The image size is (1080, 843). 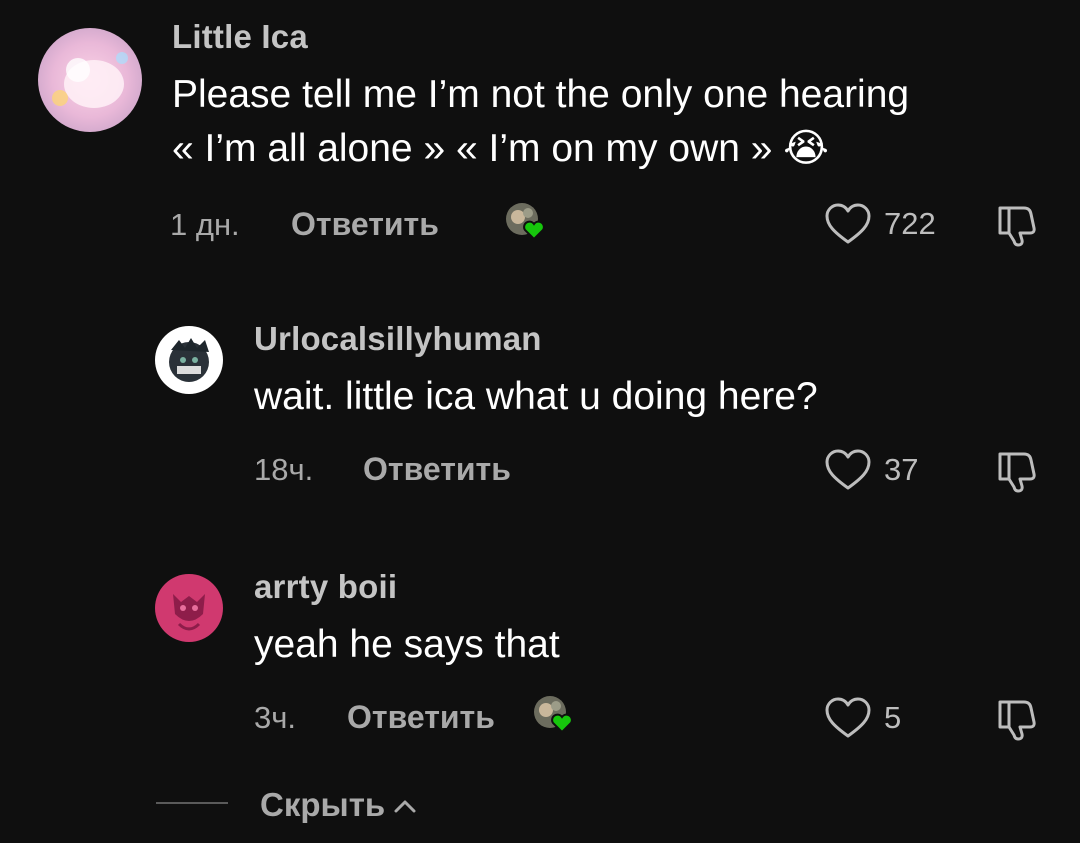 What do you see at coordinates (192, 803) in the screenshot?
I see `divider` at bounding box center [192, 803].